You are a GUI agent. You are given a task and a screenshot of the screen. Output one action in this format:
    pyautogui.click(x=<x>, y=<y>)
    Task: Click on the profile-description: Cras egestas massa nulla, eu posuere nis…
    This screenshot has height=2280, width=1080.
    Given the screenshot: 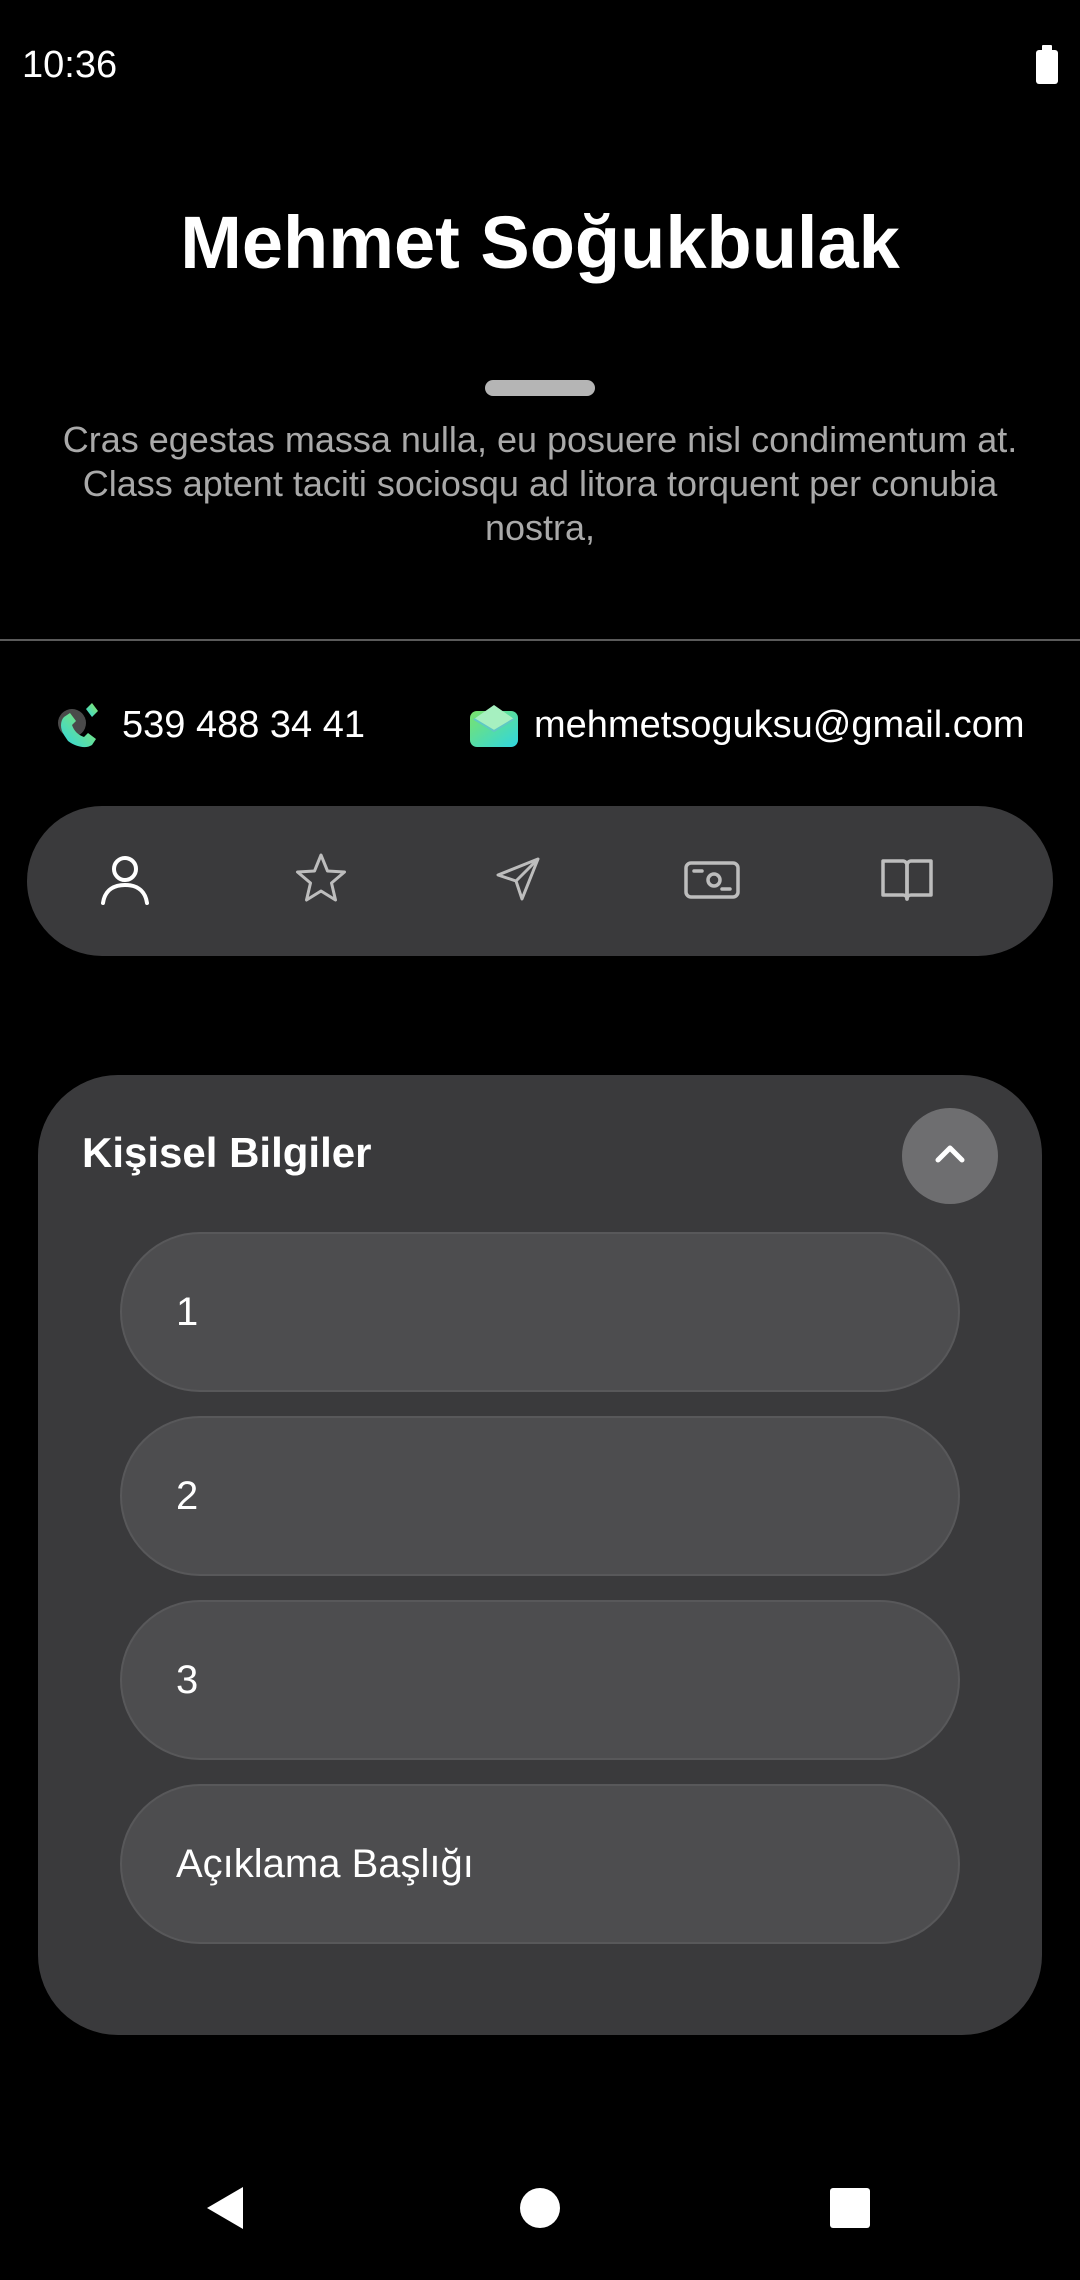 What is the action you would take?
    pyautogui.click(x=540, y=484)
    